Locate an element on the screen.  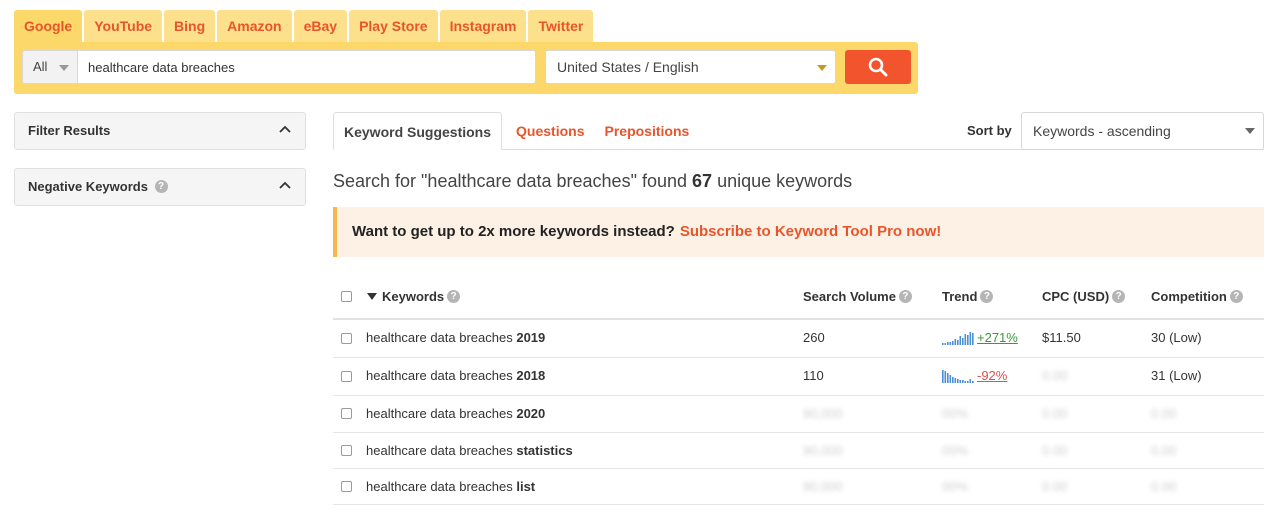
cpc-cell: $11.50 is located at coordinates (1061, 337).